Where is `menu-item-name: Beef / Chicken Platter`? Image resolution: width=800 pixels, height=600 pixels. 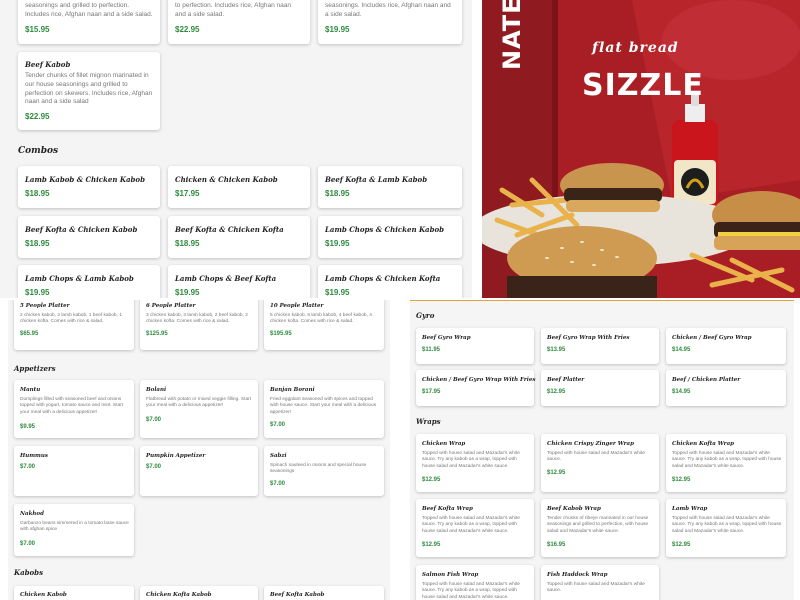
menu-item-name: Beef / Chicken Platter is located at coordinates (706, 380).